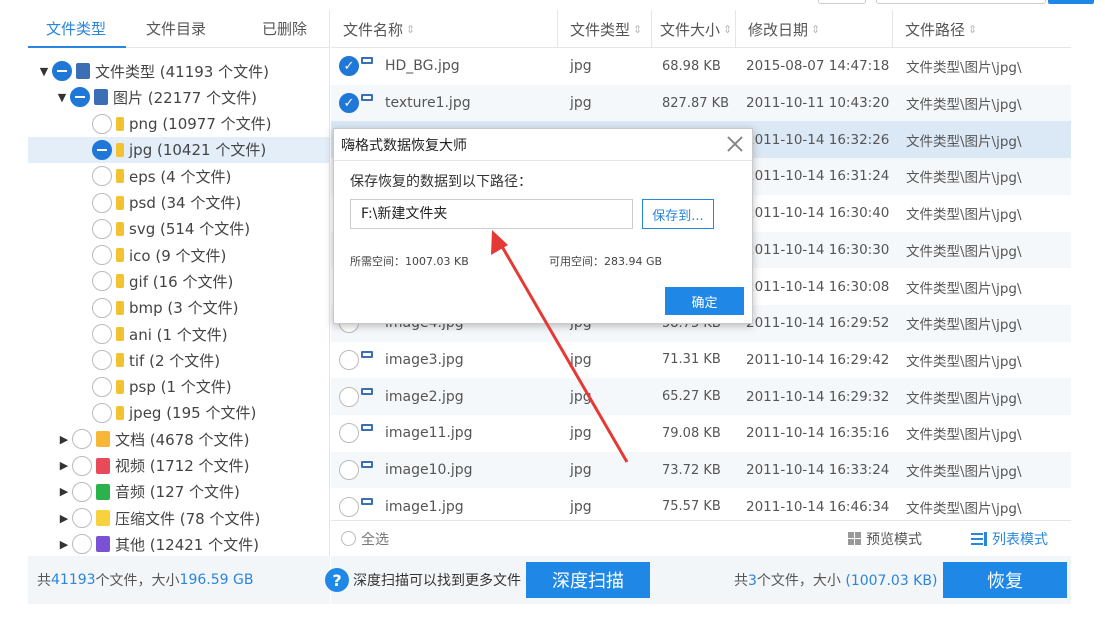 The width and height of the screenshot is (1105, 621). What do you see at coordinates (181, 281) in the screenshot?
I see `tree-label: gif (16 个文件)` at bounding box center [181, 281].